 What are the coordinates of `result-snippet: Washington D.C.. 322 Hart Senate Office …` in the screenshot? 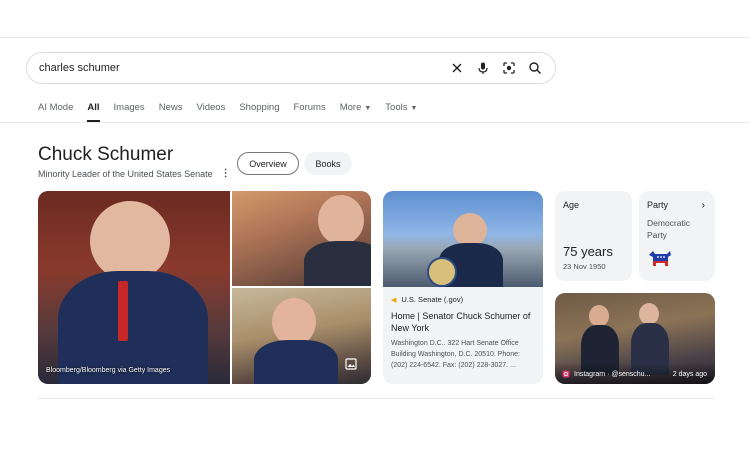 It's located at (455, 354).